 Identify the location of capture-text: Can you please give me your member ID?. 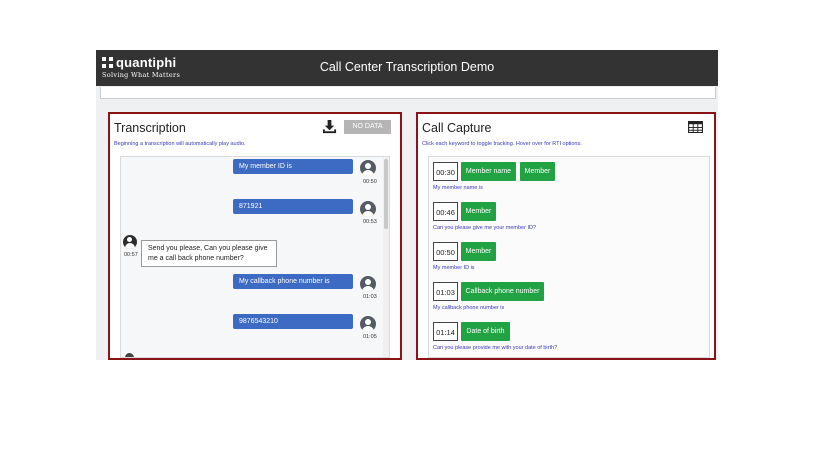
(485, 228).